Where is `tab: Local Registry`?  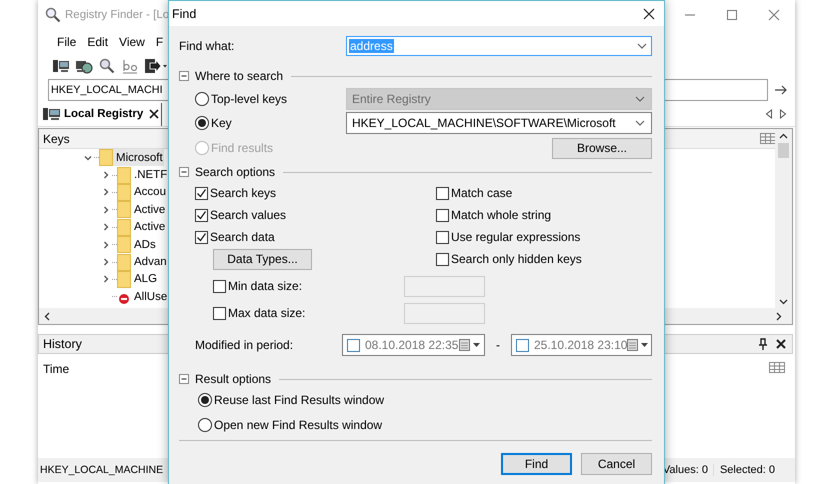 tab: Local Registry is located at coordinates (100, 114).